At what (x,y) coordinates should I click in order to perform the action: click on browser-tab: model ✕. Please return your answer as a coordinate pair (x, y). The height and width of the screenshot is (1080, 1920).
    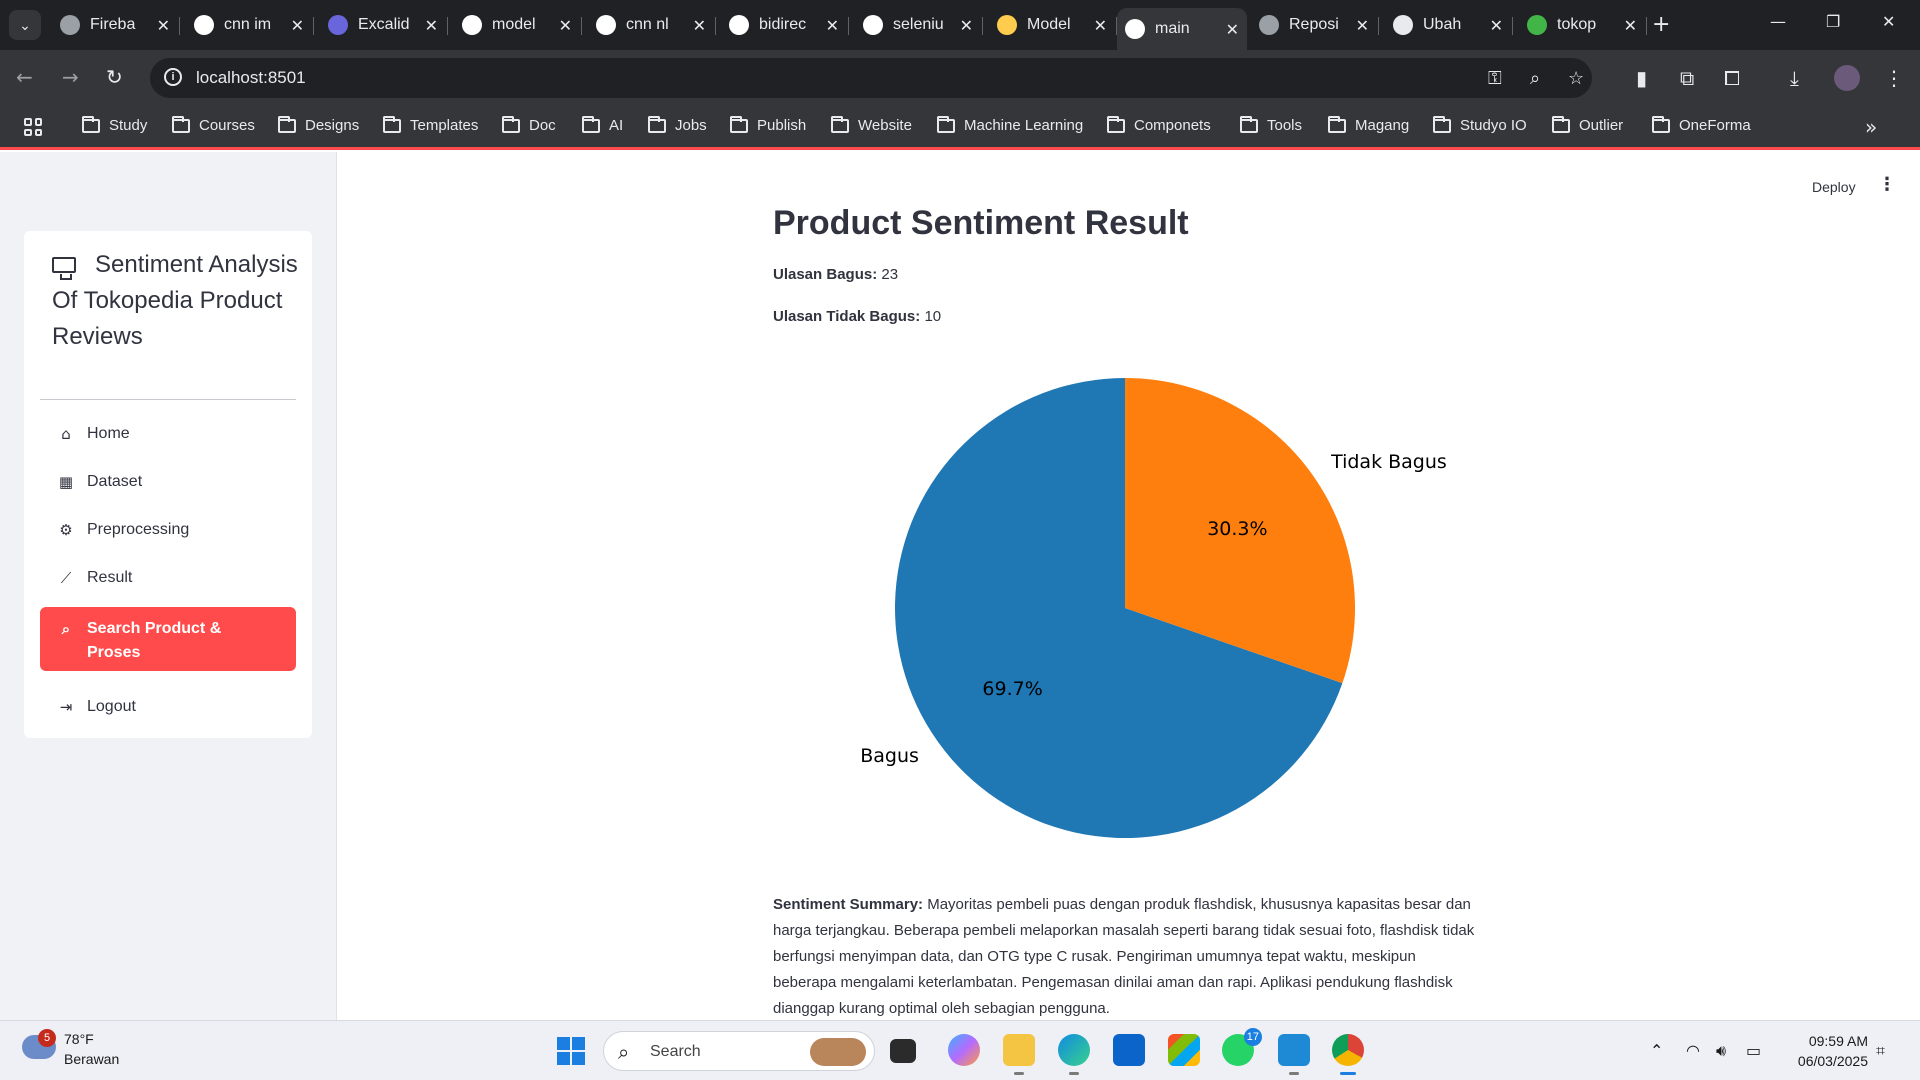
    Looking at the image, I should click on (518, 25).